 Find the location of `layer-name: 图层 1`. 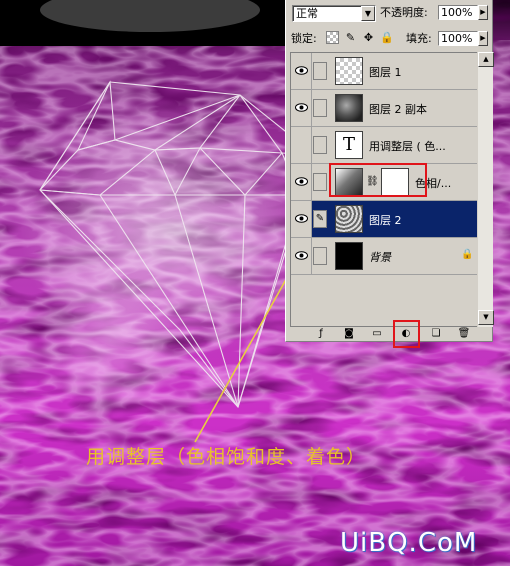

layer-name: 图层 1 is located at coordinates (385, 72).